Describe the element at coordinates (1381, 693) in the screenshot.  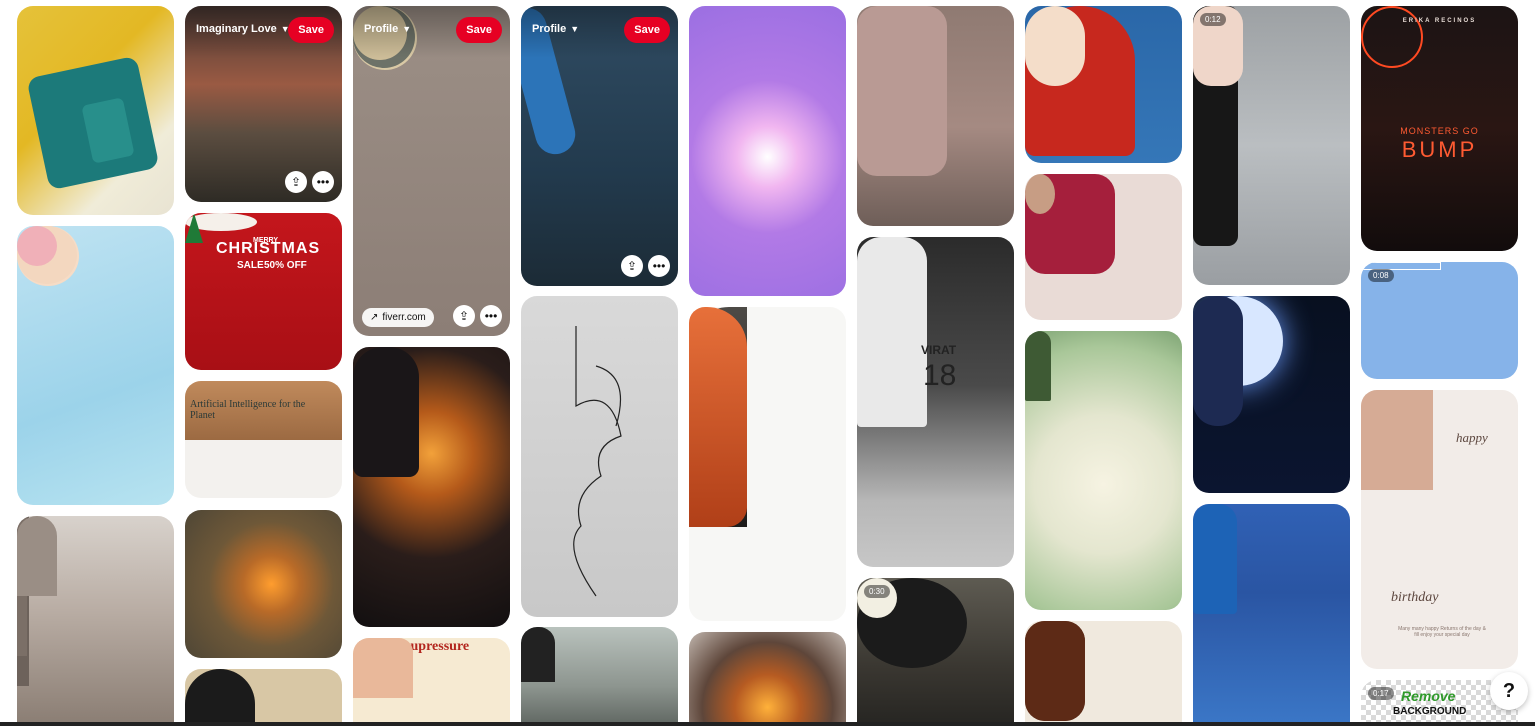
I see `video-duration: 0:17` at that location.